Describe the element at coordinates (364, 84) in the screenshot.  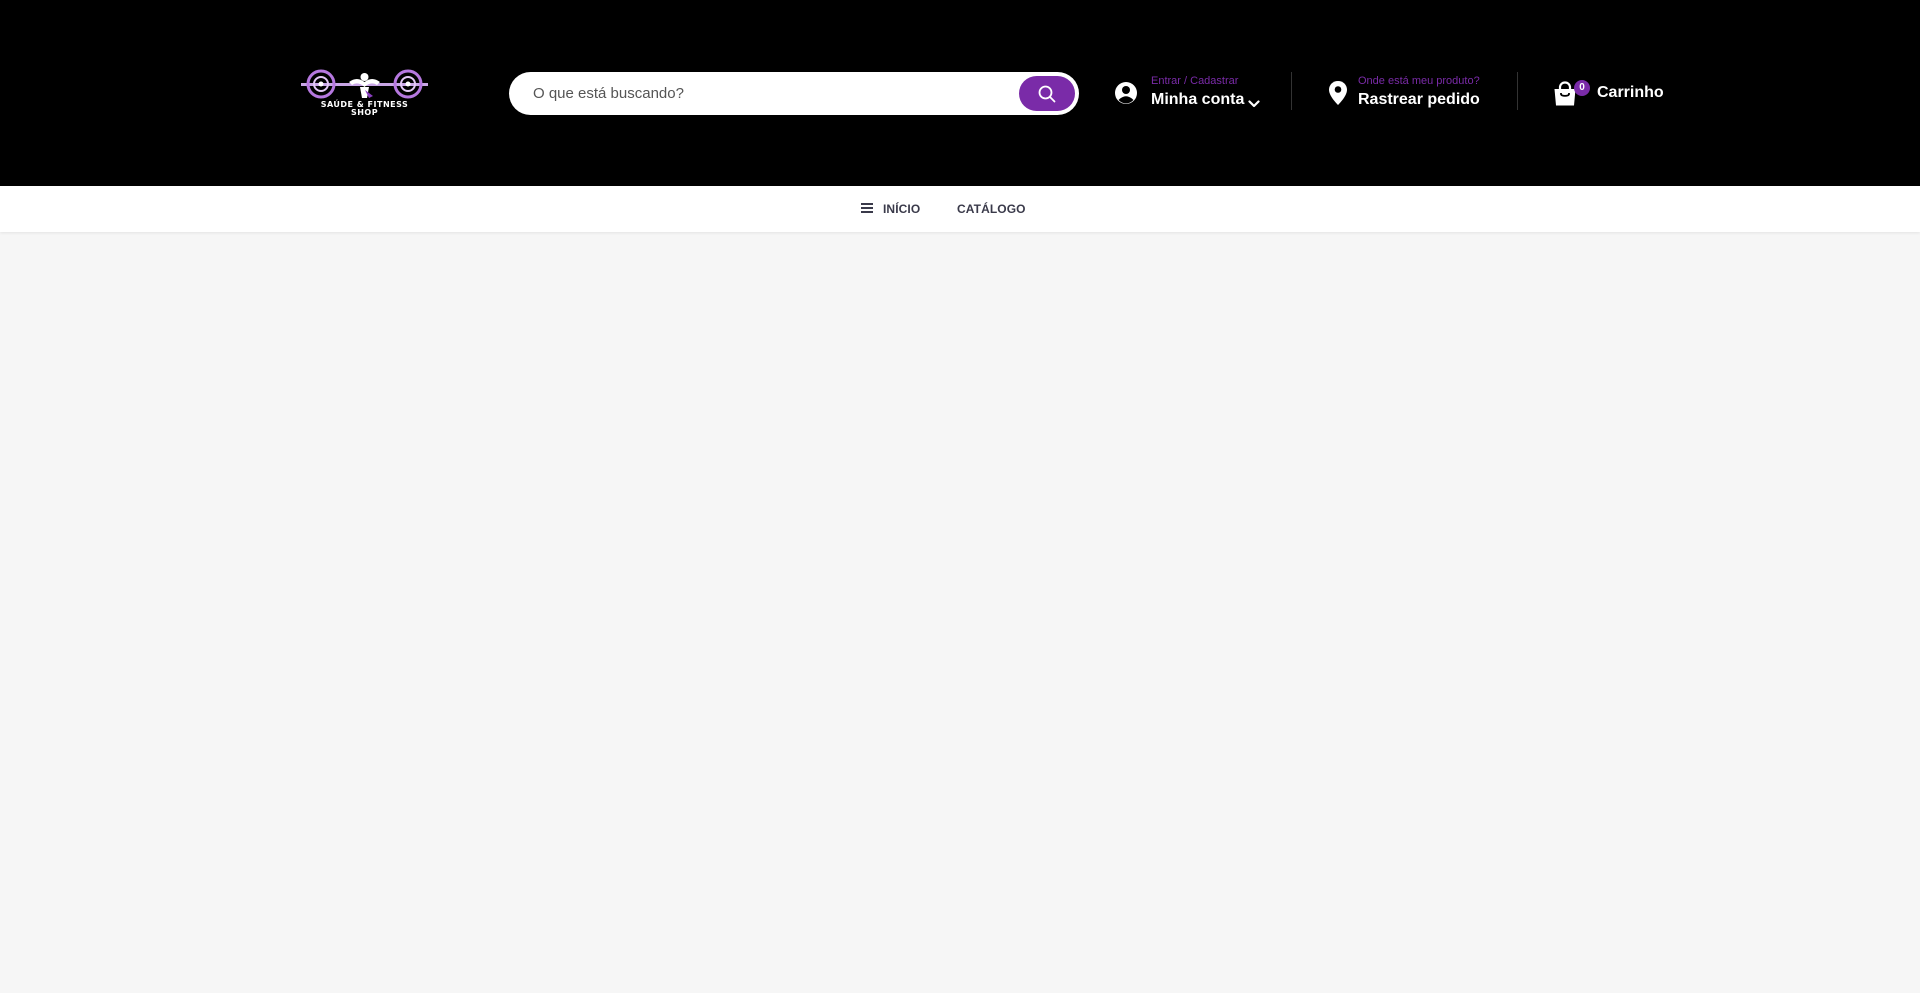
I see `logo-barbell-icon` at that location.